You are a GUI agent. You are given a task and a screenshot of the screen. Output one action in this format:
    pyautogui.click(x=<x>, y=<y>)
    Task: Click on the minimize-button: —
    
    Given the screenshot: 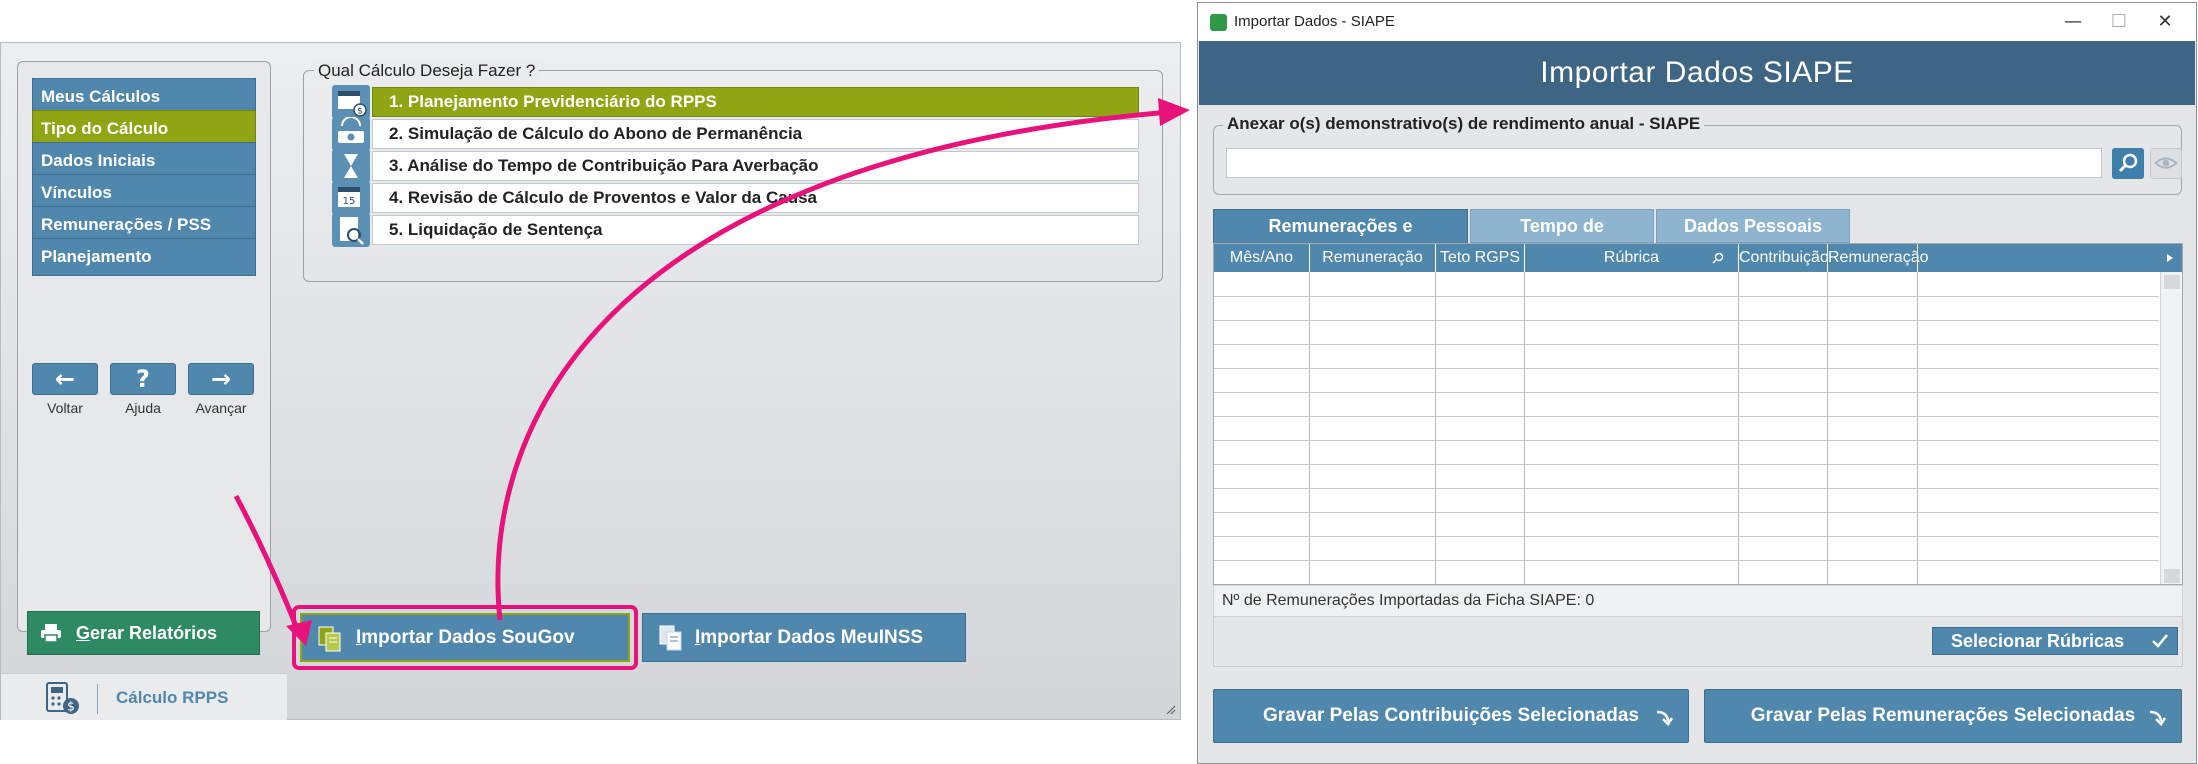 What is the action you would take?
    pyautogui.click(x=2073, y=22)
    